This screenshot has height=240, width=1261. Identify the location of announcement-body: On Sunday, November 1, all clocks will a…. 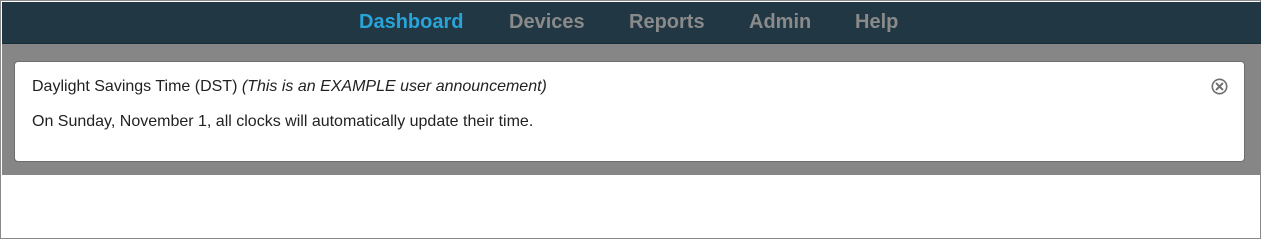
(283, 121).